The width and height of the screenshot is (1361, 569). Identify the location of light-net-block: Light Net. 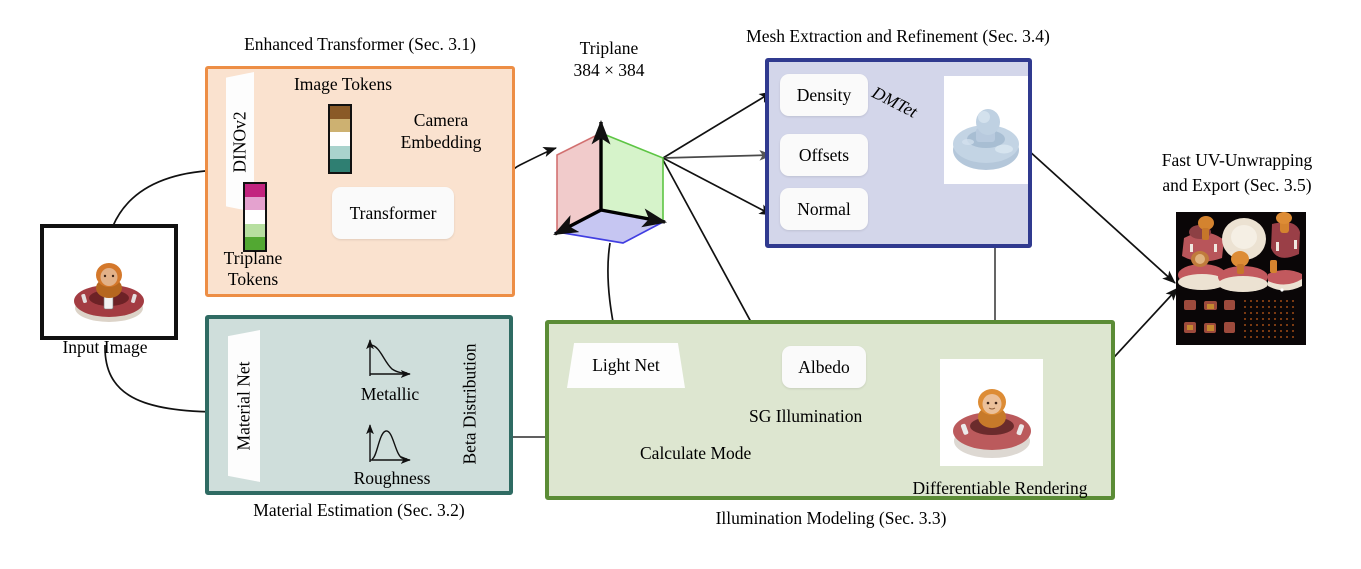
(626, 365).